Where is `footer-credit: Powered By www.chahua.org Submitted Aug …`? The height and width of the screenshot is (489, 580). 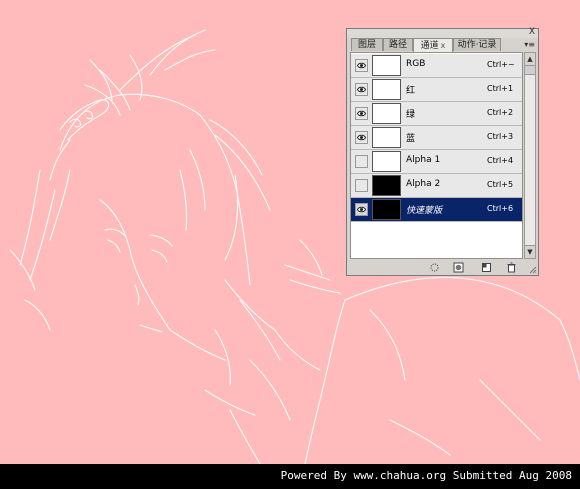
footer-credit: Powered By www.chahua.org Submitted Aug … is located at coordinates (426, 475).